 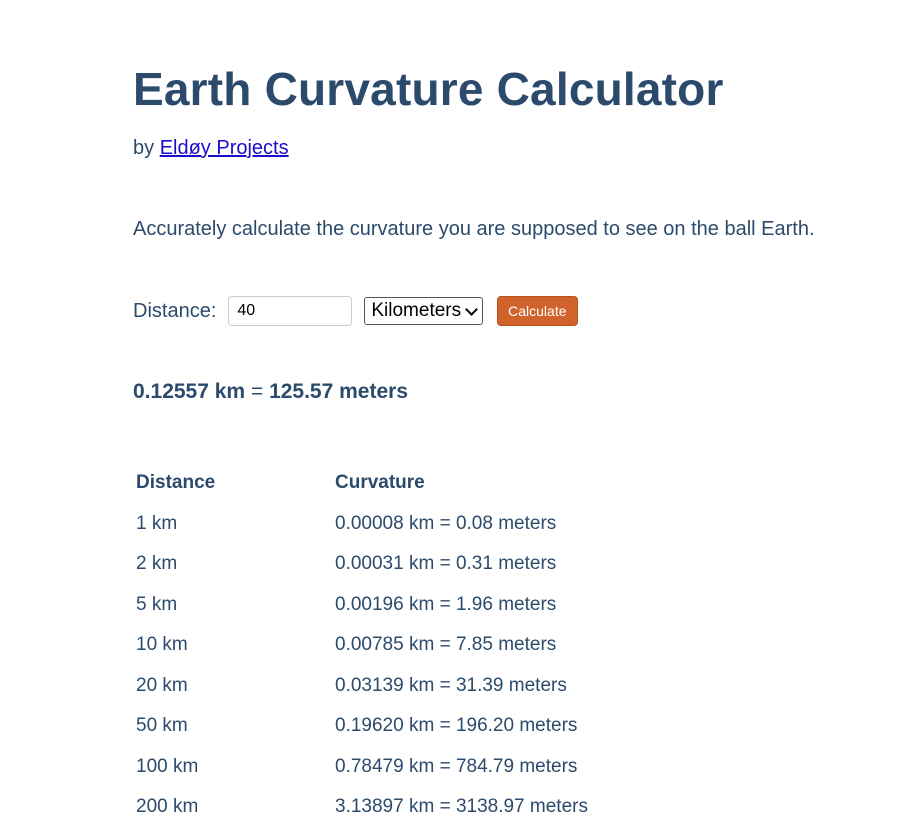 I want to click on table-row: 20 km 0.03139 km = 31.39 meters, so click(x=360, y=686).